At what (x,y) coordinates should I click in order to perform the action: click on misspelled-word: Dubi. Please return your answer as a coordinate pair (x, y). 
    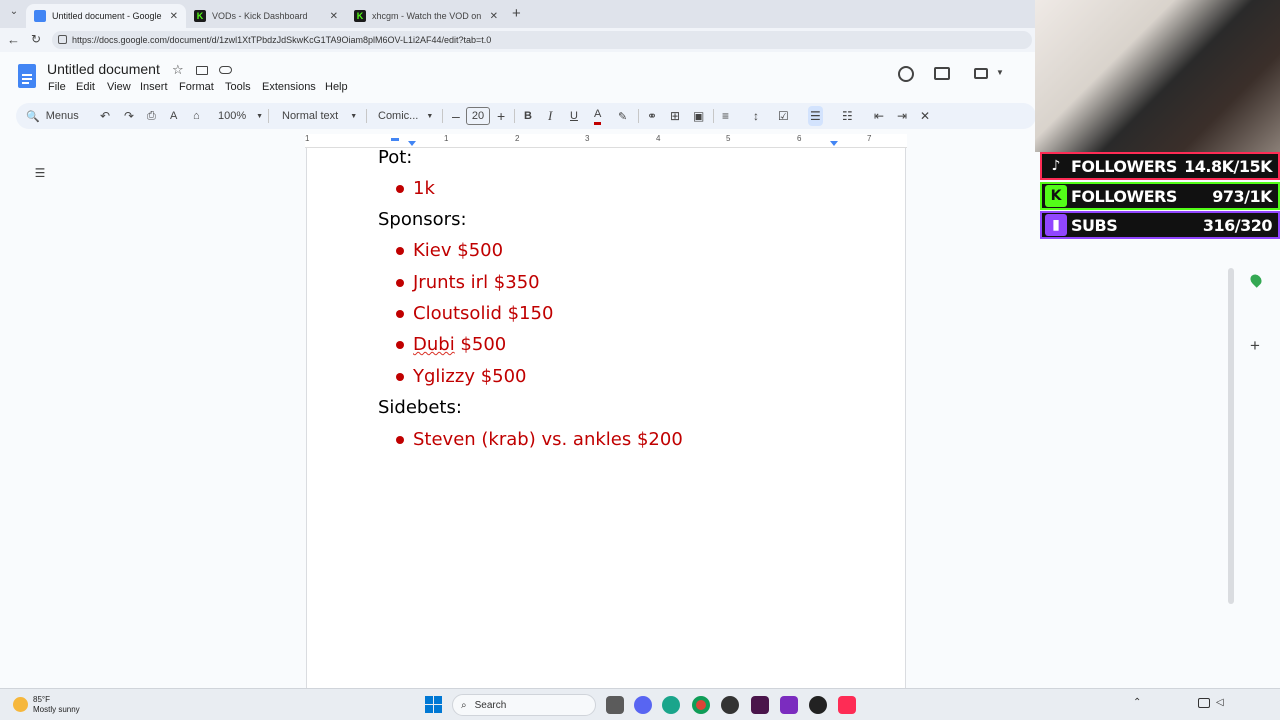
    Looking at the image, I should click on (434, 344).